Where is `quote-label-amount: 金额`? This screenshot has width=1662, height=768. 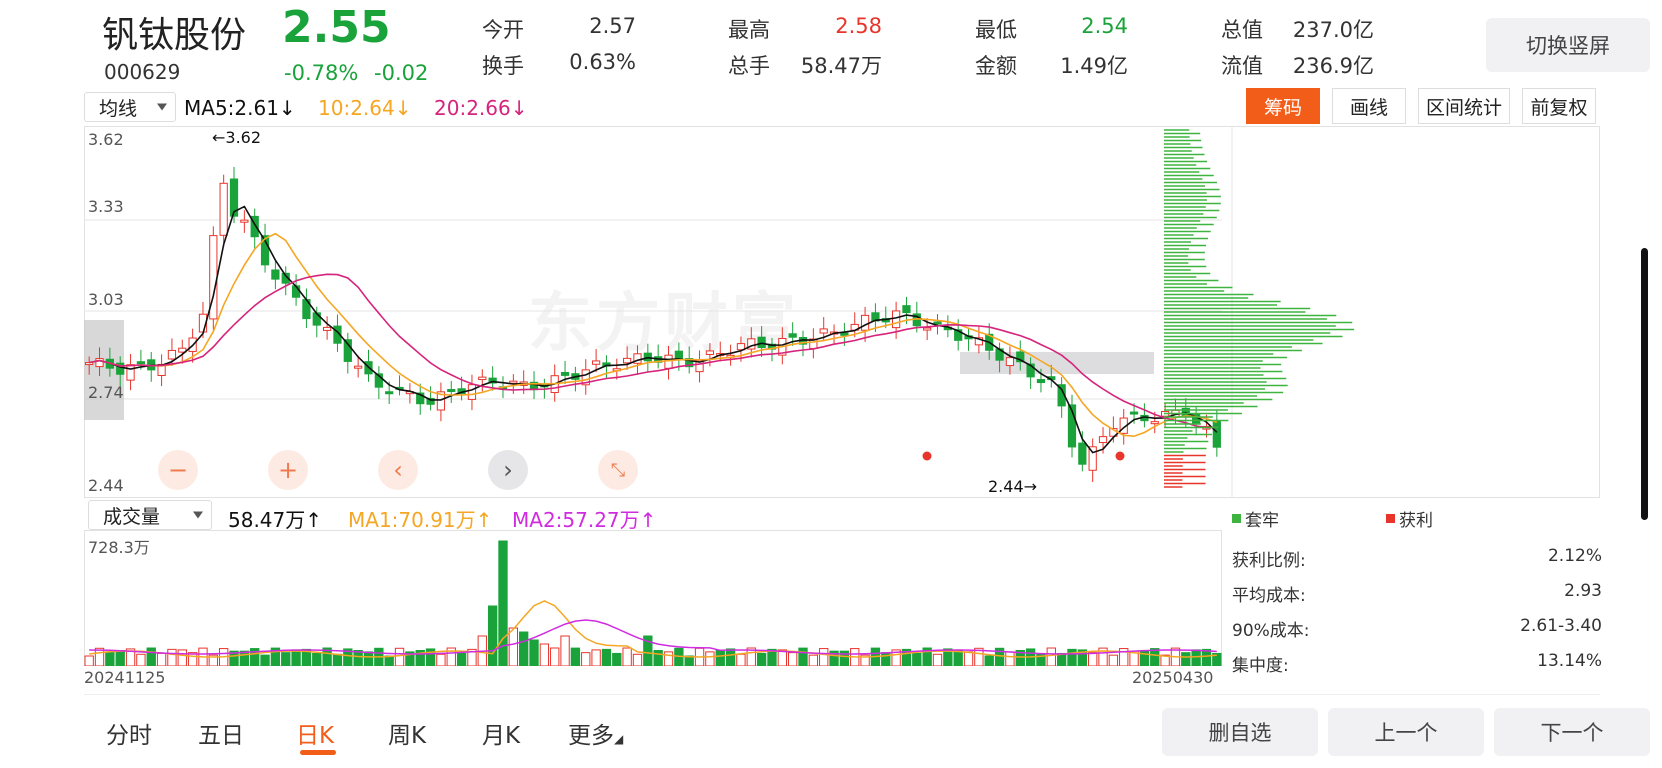
quote-label-amount: 金额 is located at coordinates (996, 66).